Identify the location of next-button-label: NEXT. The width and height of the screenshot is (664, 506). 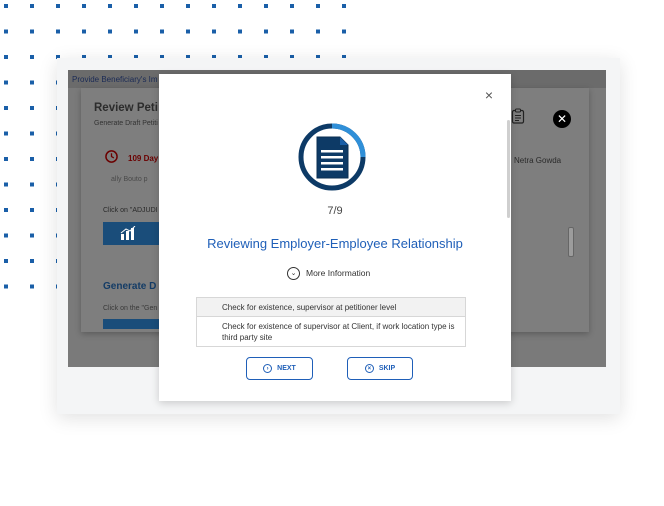
(286, 368).